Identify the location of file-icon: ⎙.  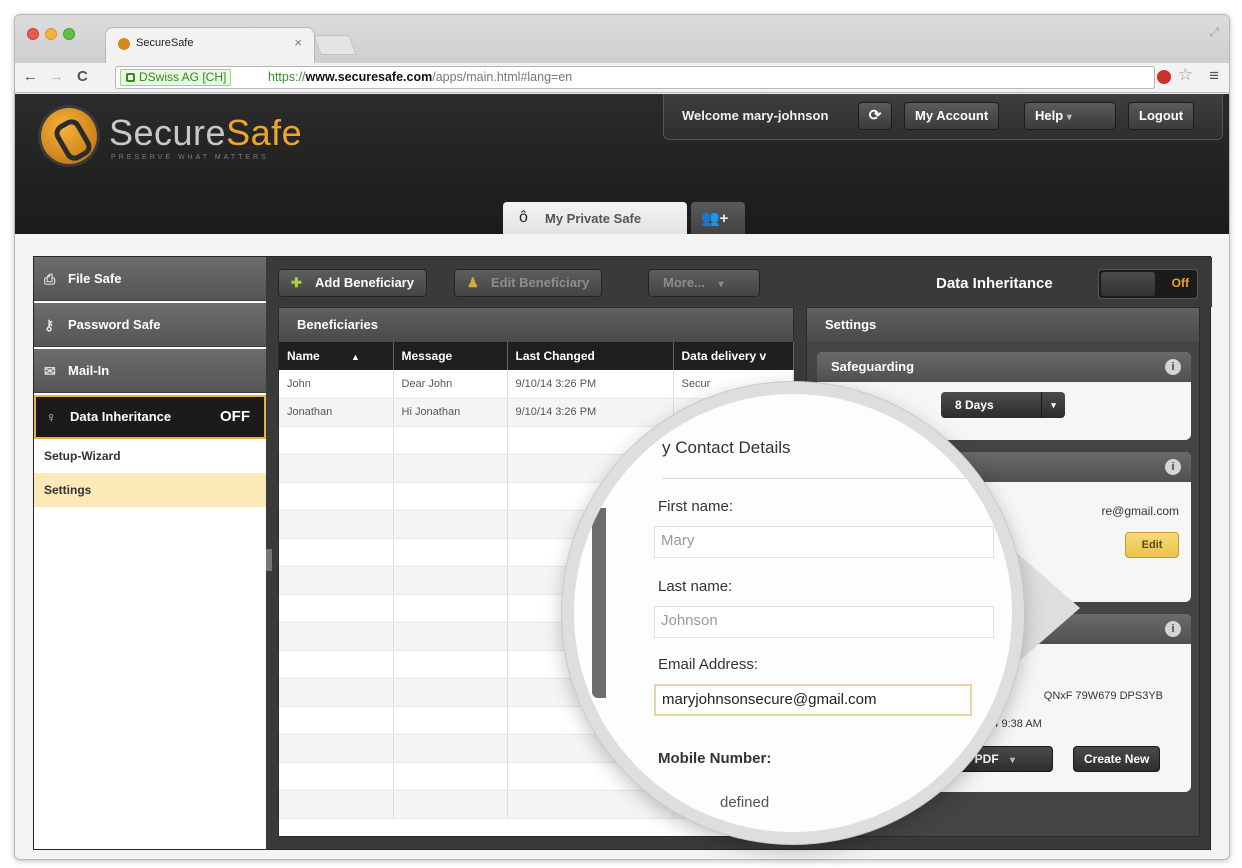
(50, 279).